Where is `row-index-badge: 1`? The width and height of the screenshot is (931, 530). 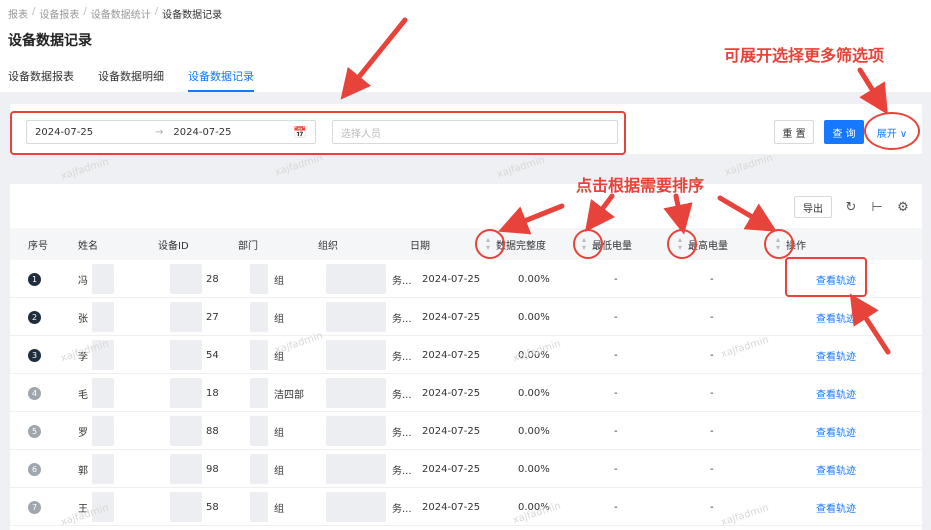
row-index-badge: 1 is located at coordinates (34, 279).